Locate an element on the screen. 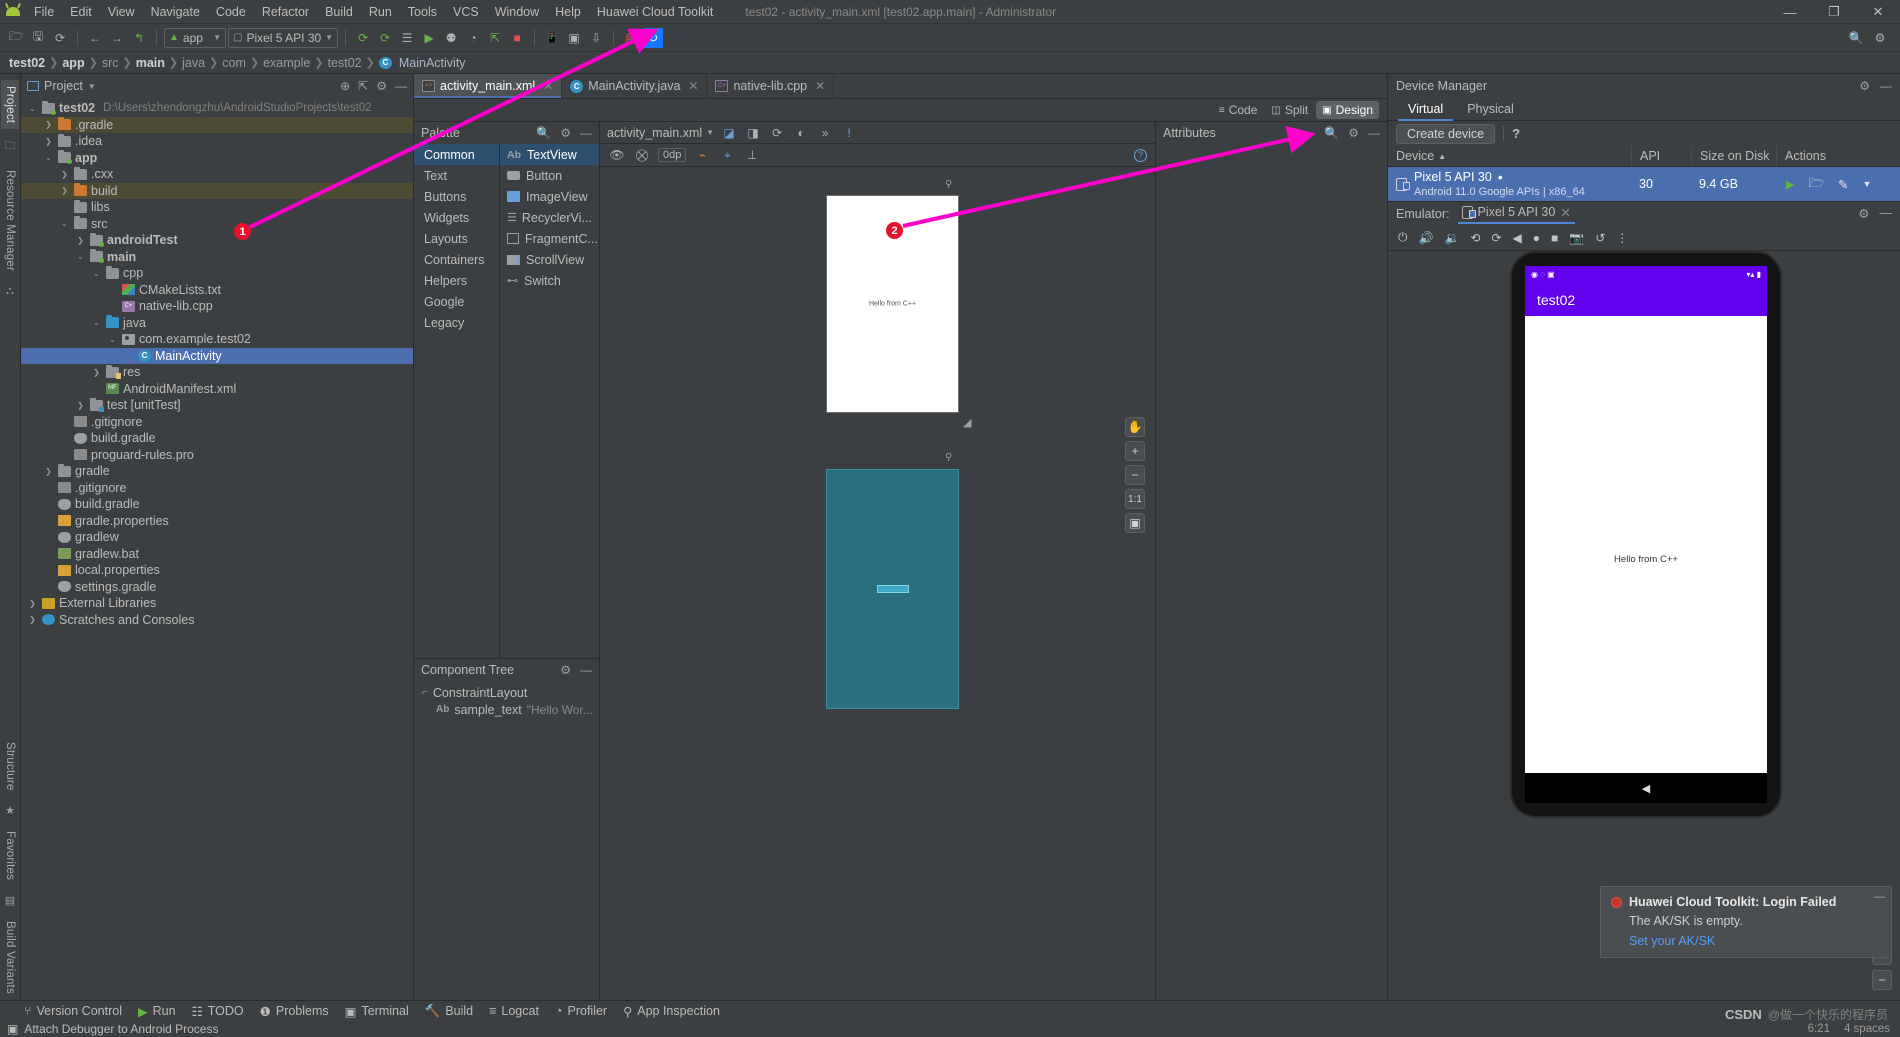 The image size is (1900, 1037). tree-item-scratches-and-consoles: ❯ Scratches and Consoles is located at coordinates (217, 620).